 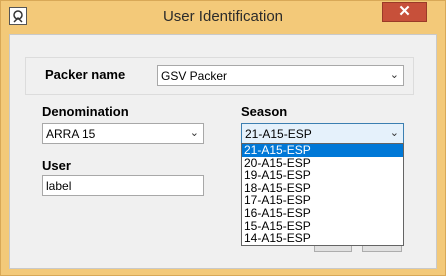 I want to click on title-bar: User Identification ✕, so click(x=223, y=17).